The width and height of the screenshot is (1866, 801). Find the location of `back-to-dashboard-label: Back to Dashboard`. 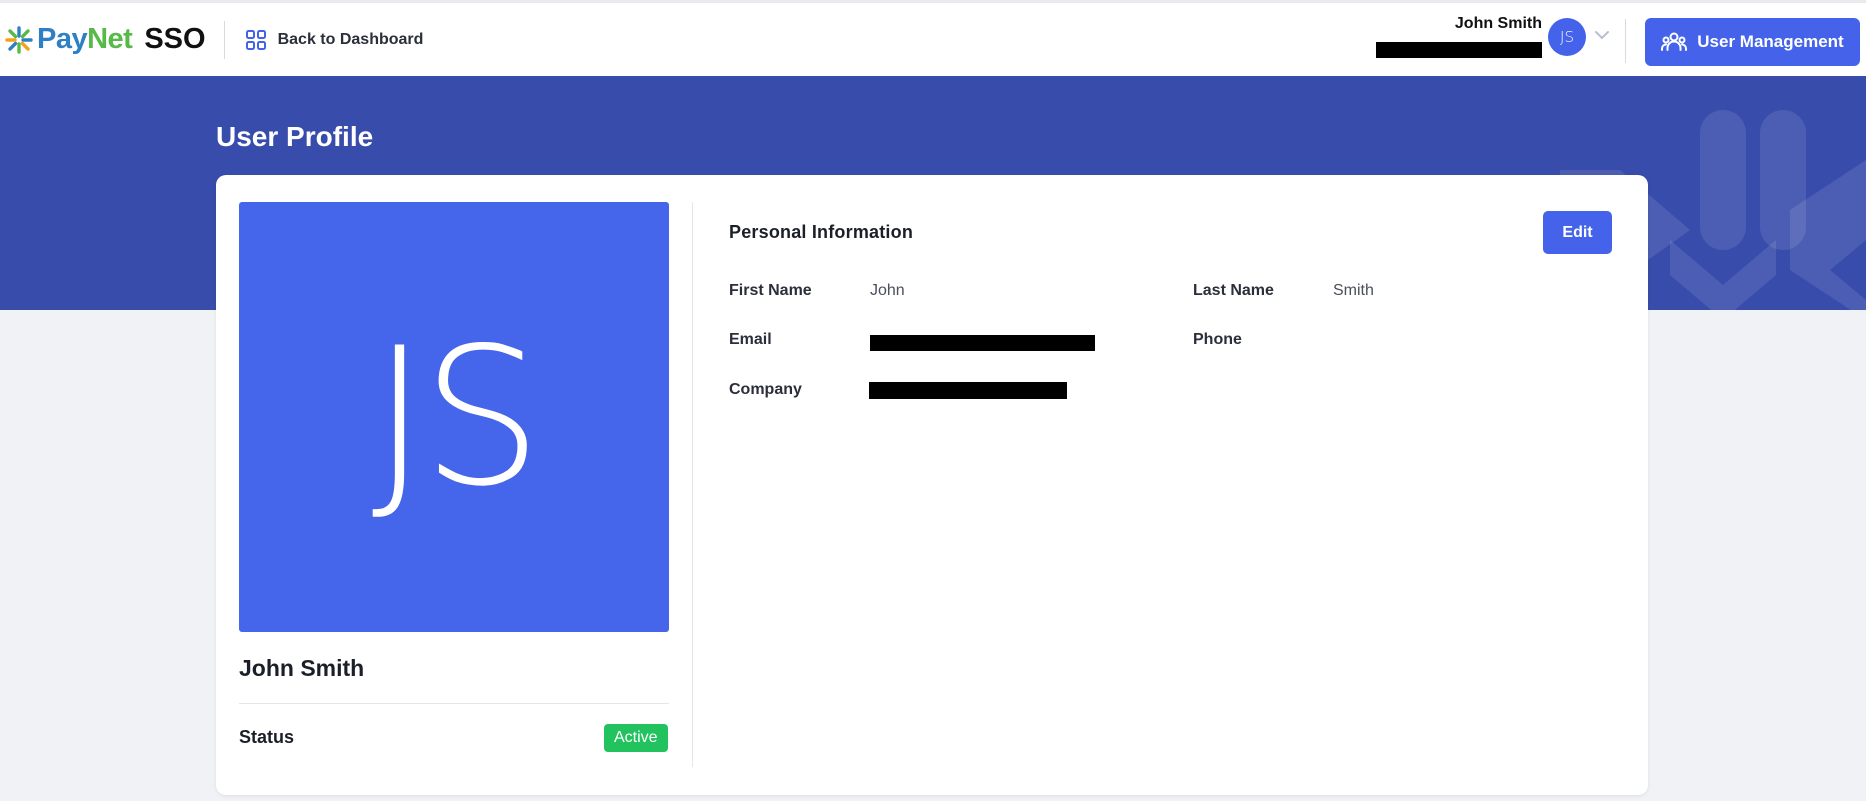

back-to-dashboard-label: Back to Dashboard is located at coordinates (350, 39).